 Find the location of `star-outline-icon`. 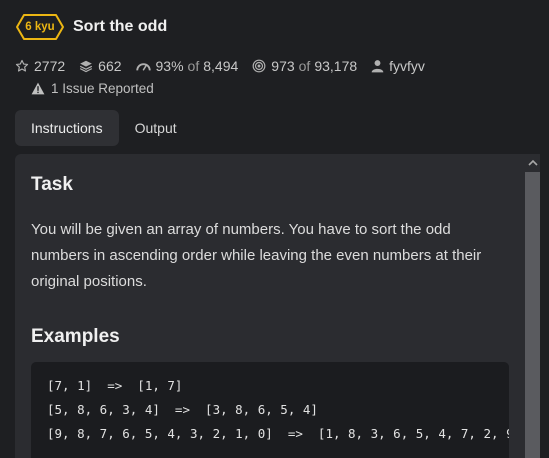

star-outline-icon is located at coordinates (22, 66).